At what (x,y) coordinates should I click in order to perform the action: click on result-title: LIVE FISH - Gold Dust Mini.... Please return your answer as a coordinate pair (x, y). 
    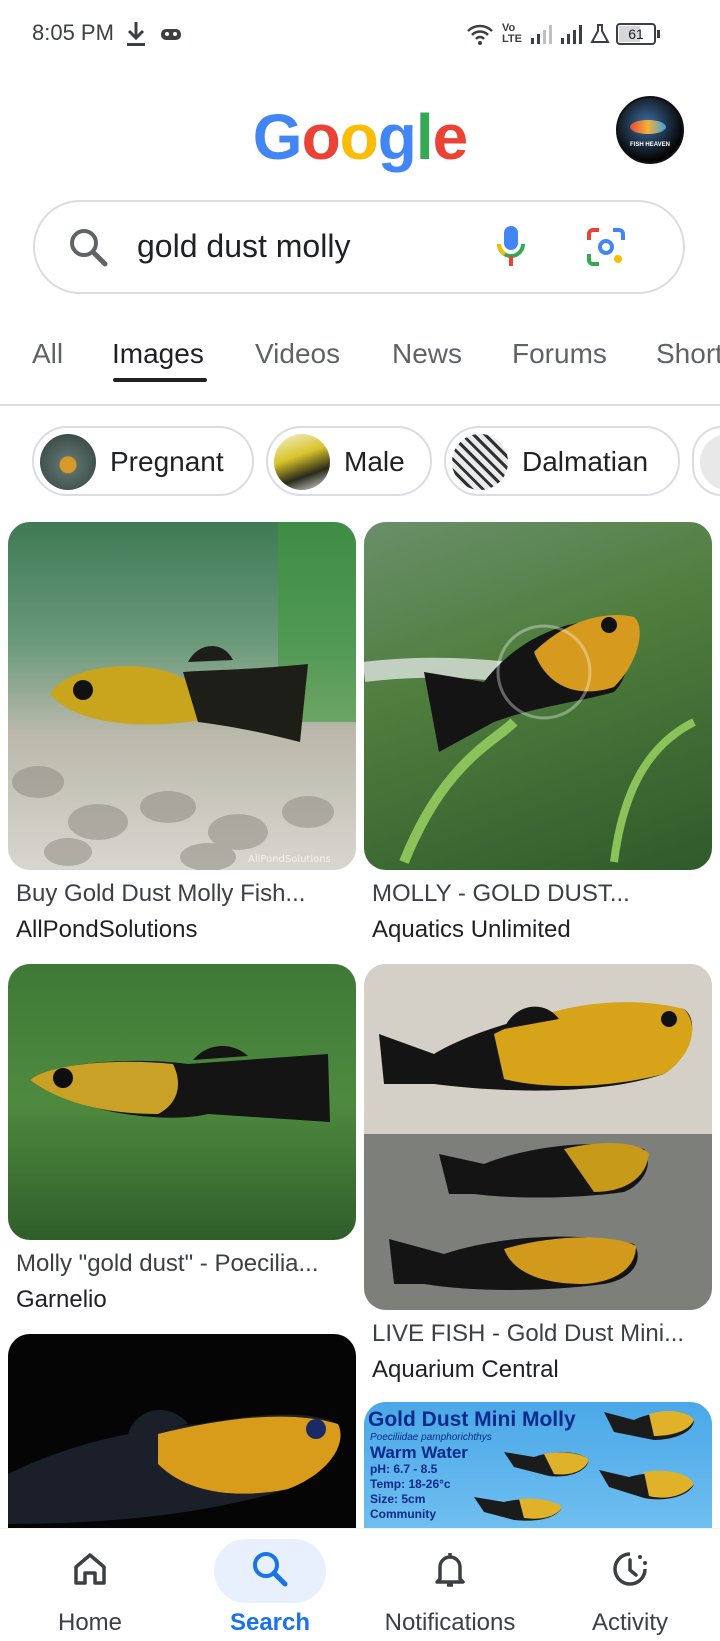
    Looking at the image, I should click on (528, 1334).